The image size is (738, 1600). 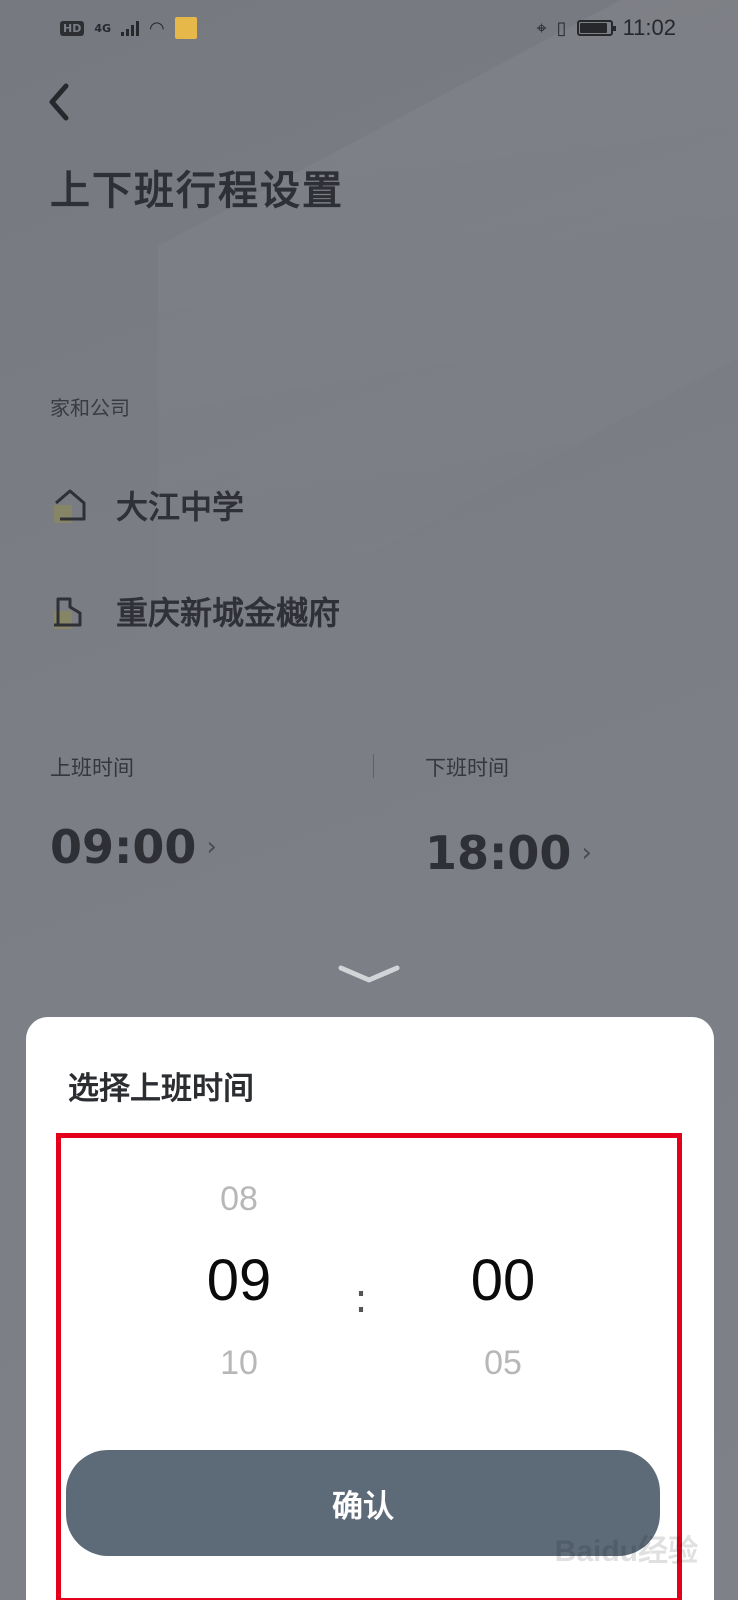 I want to click on status-left: HD 4G ◠, so click(x=128, y=28).